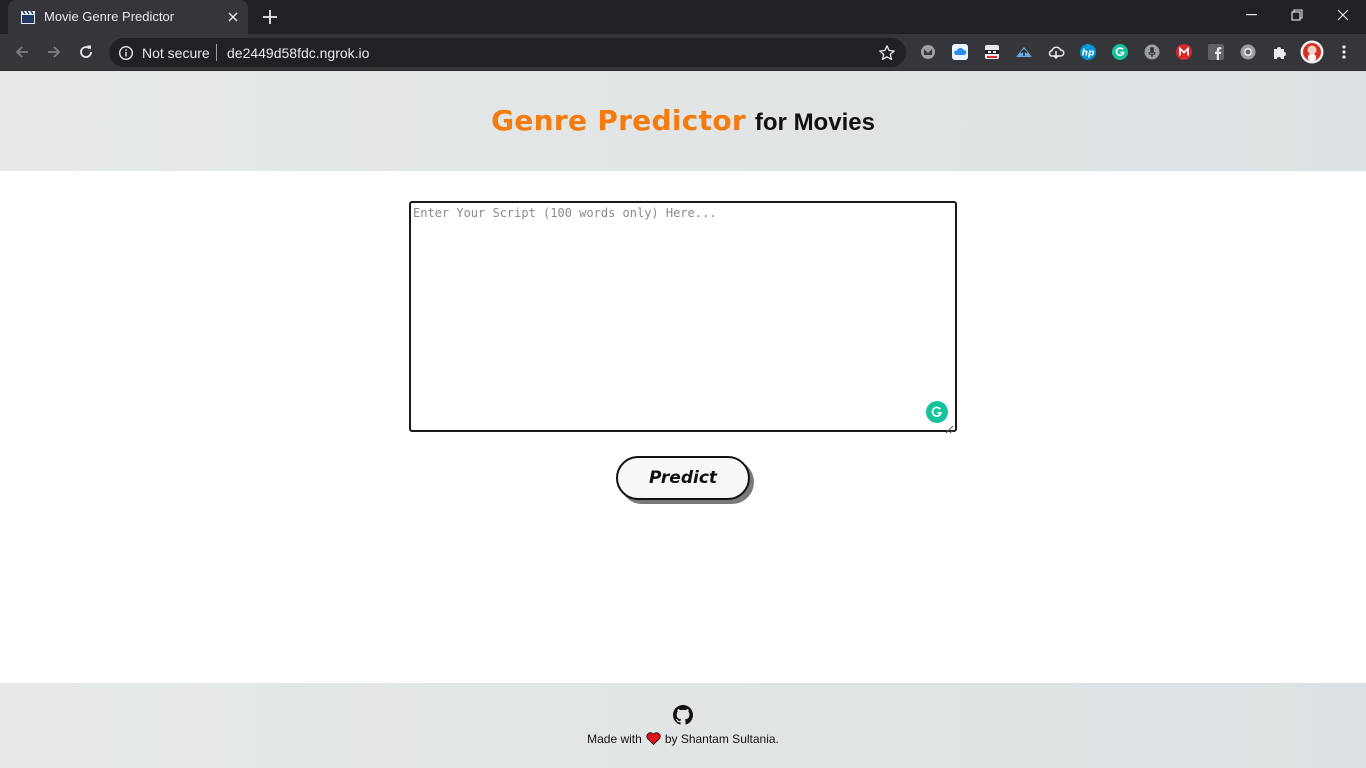  Describe the element at coordinates (928, 52) in the screenshot. I see `gmail-extension-icon` at that location.